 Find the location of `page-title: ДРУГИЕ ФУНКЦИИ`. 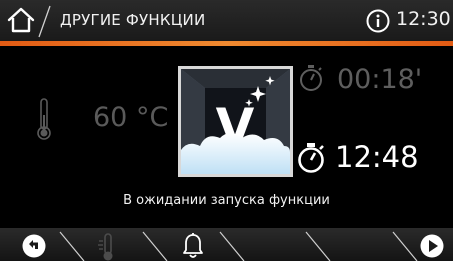

page-title: ДРУГИЕ ФУНКЦИИ is located at coordinates (133, 20).